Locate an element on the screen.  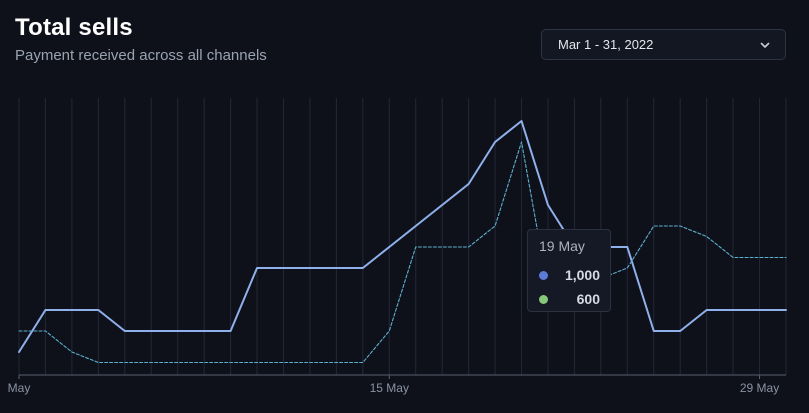
chart-tooltip: 19 May 1,000 600 is located at coordinates (569, 270).